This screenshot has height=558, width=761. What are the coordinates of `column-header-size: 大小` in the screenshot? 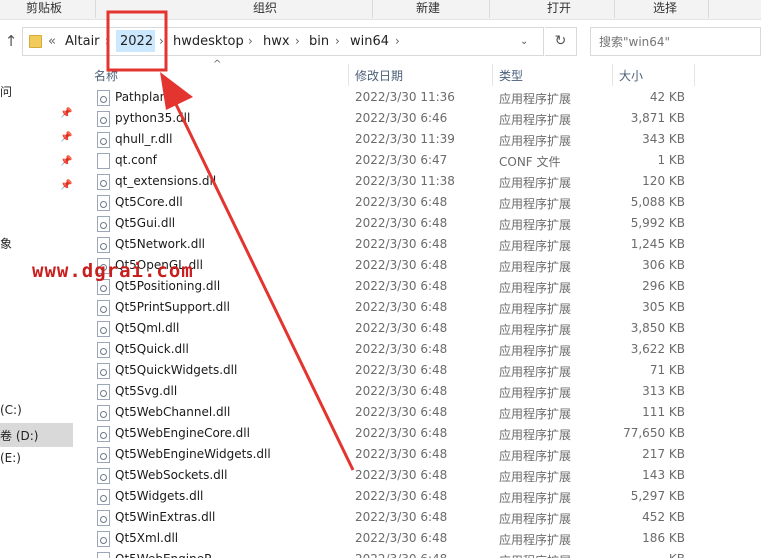 It's located at (631, 75).